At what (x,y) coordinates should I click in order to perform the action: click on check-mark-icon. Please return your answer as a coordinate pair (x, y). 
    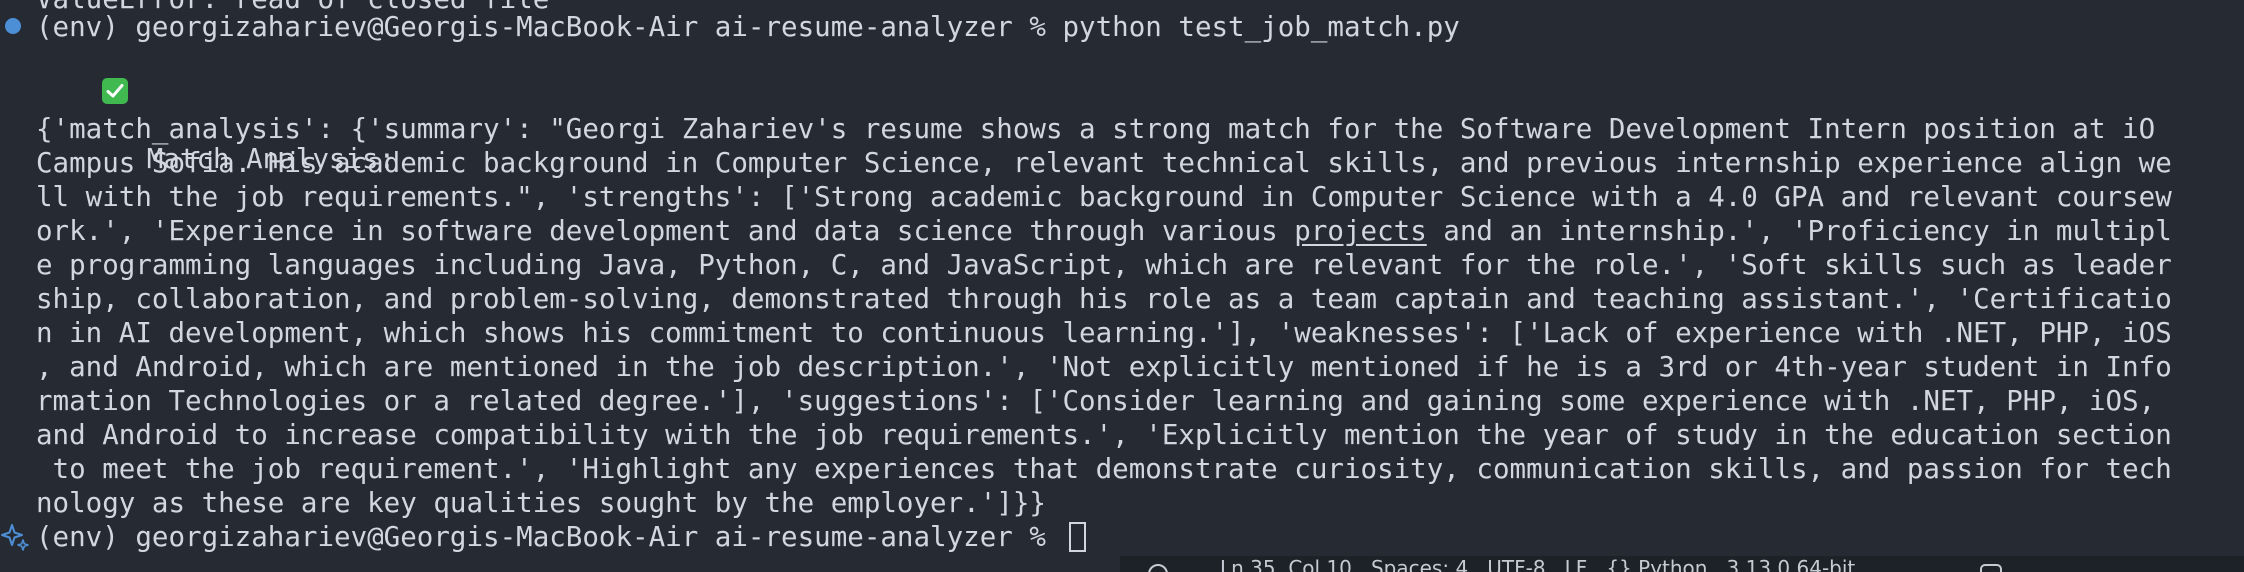
    Looking at the image, I should click on (115, 91).